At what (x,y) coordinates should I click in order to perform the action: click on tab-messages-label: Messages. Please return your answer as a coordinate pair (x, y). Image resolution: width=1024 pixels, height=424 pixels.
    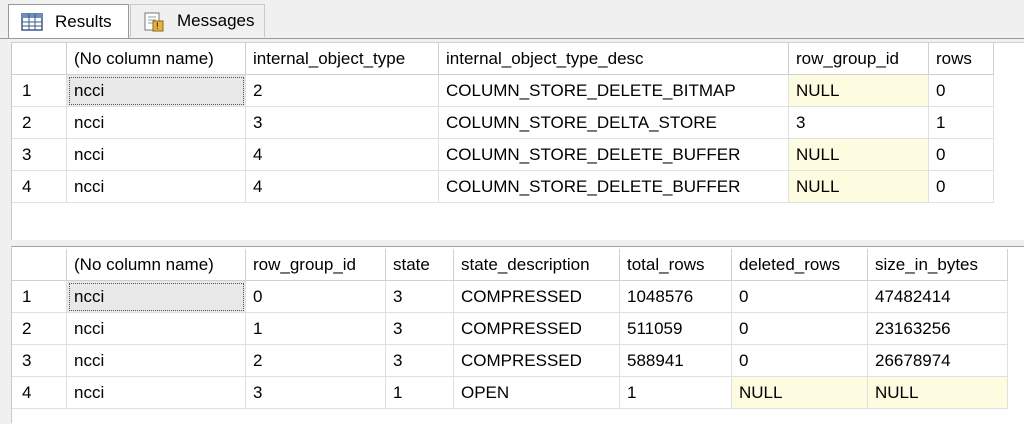
    Looking at the image, I should click on (216, 20).